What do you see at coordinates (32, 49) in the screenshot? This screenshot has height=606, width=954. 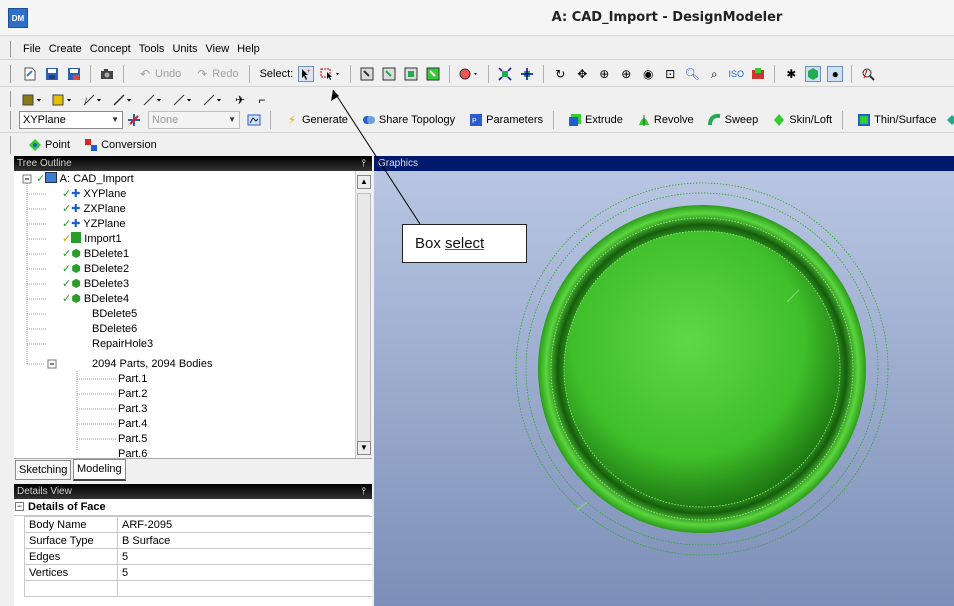 I see `menu-file: File` at bounding box center [32, 49].